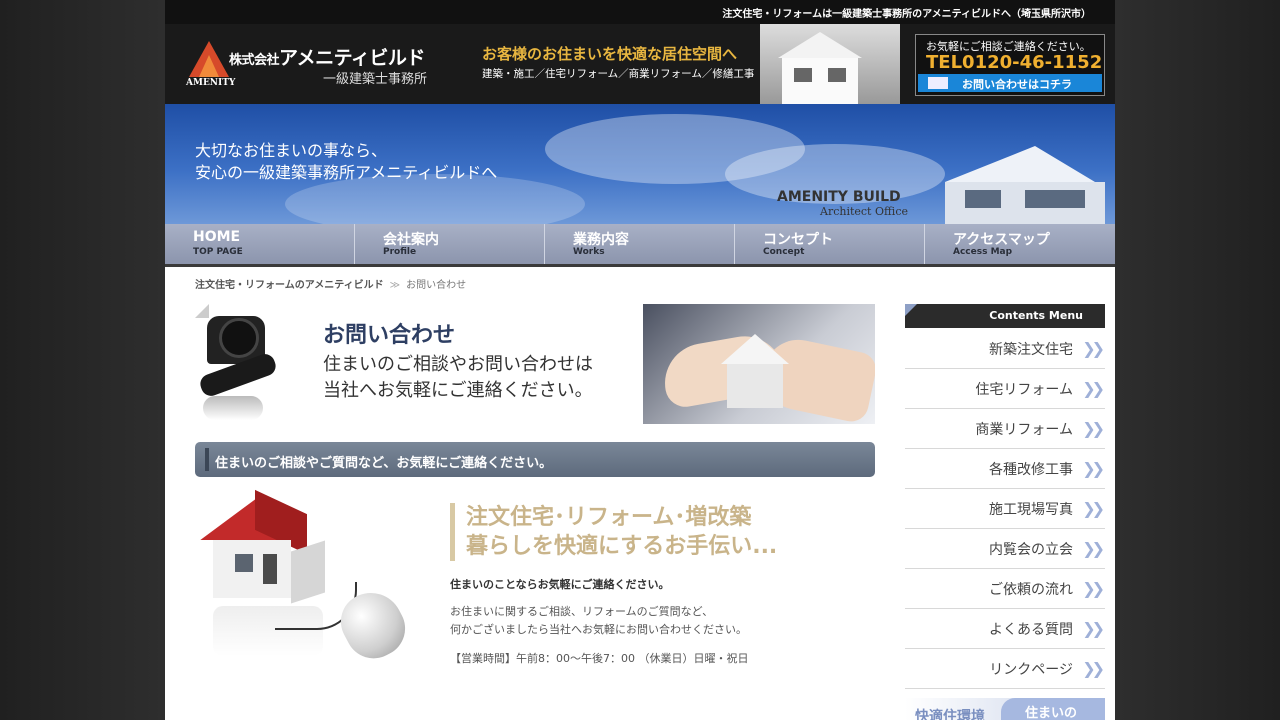  I want to click on sidebar-item-faq: よくある質問 ❯❯, so click(1005, 628).